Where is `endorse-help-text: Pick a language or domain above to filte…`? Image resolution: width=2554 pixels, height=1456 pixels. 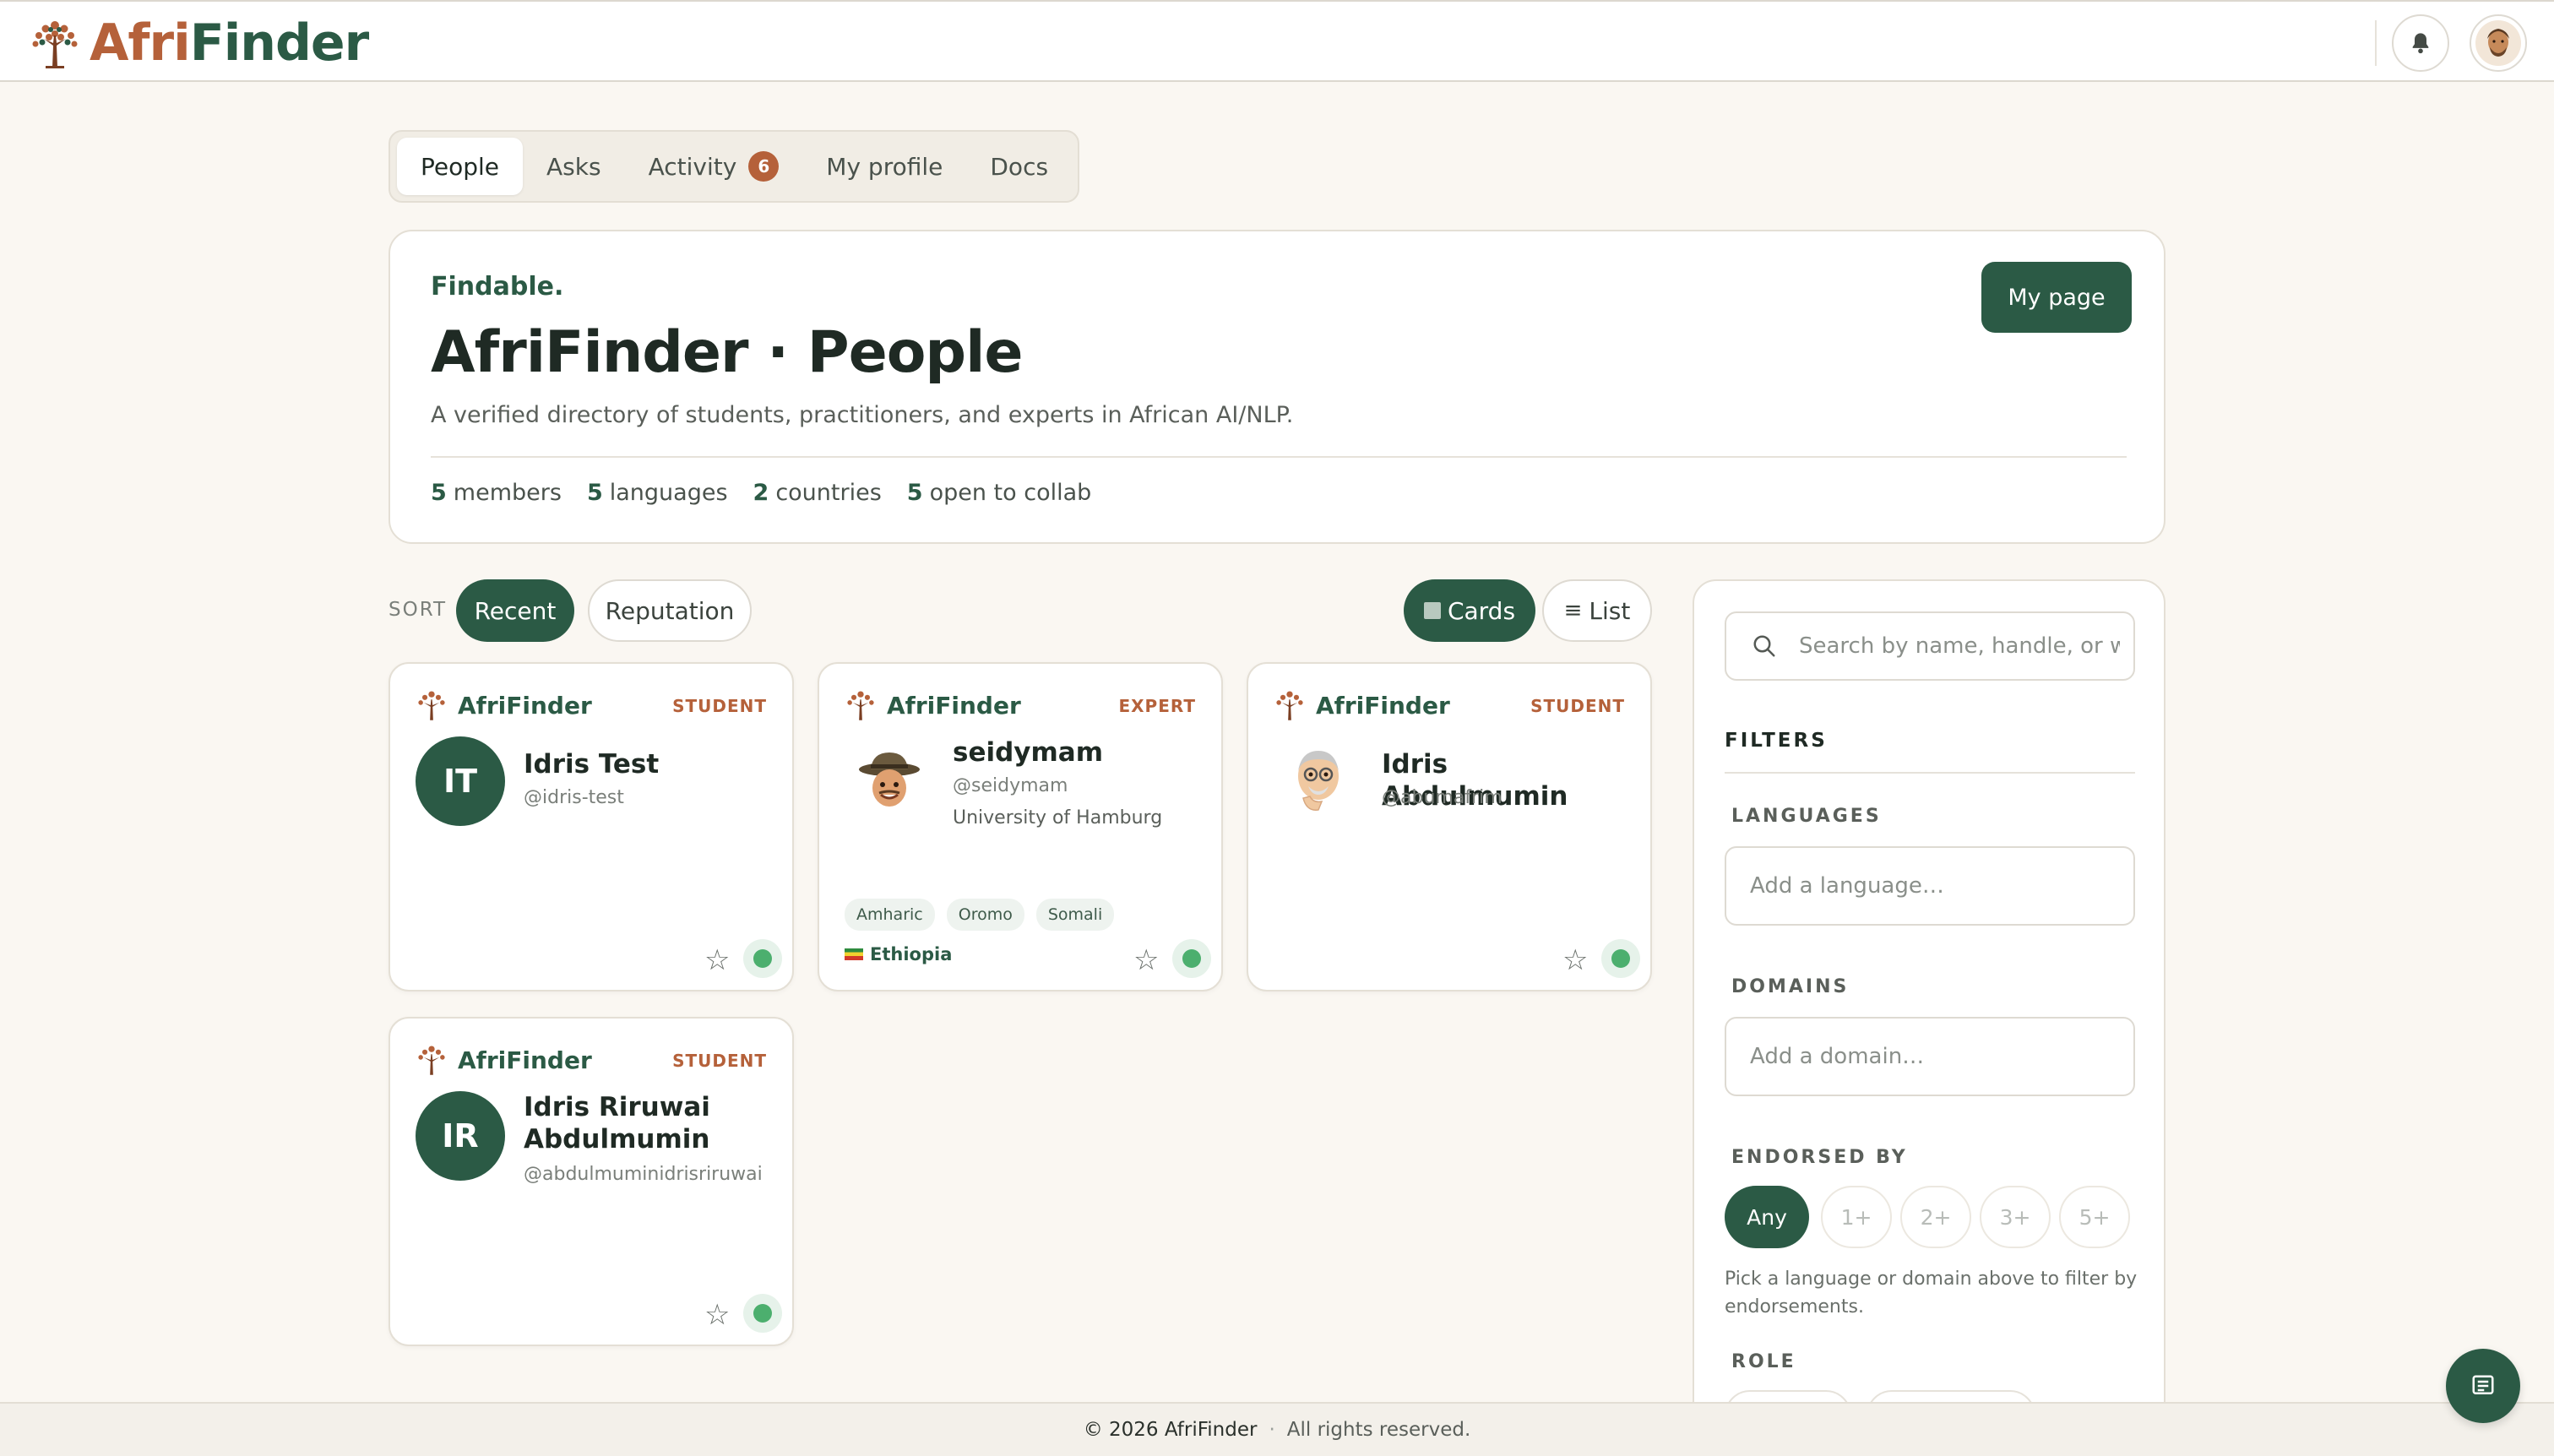
endorse-help-text: Pick a language or domain above to filte… is located at coordinates (1931, 1293).